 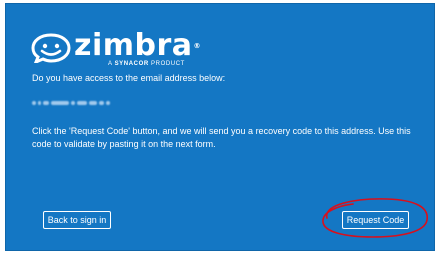 I want to click on logo-tagline: A SYNACOR PRODUCT, so click(x=146, y=64).